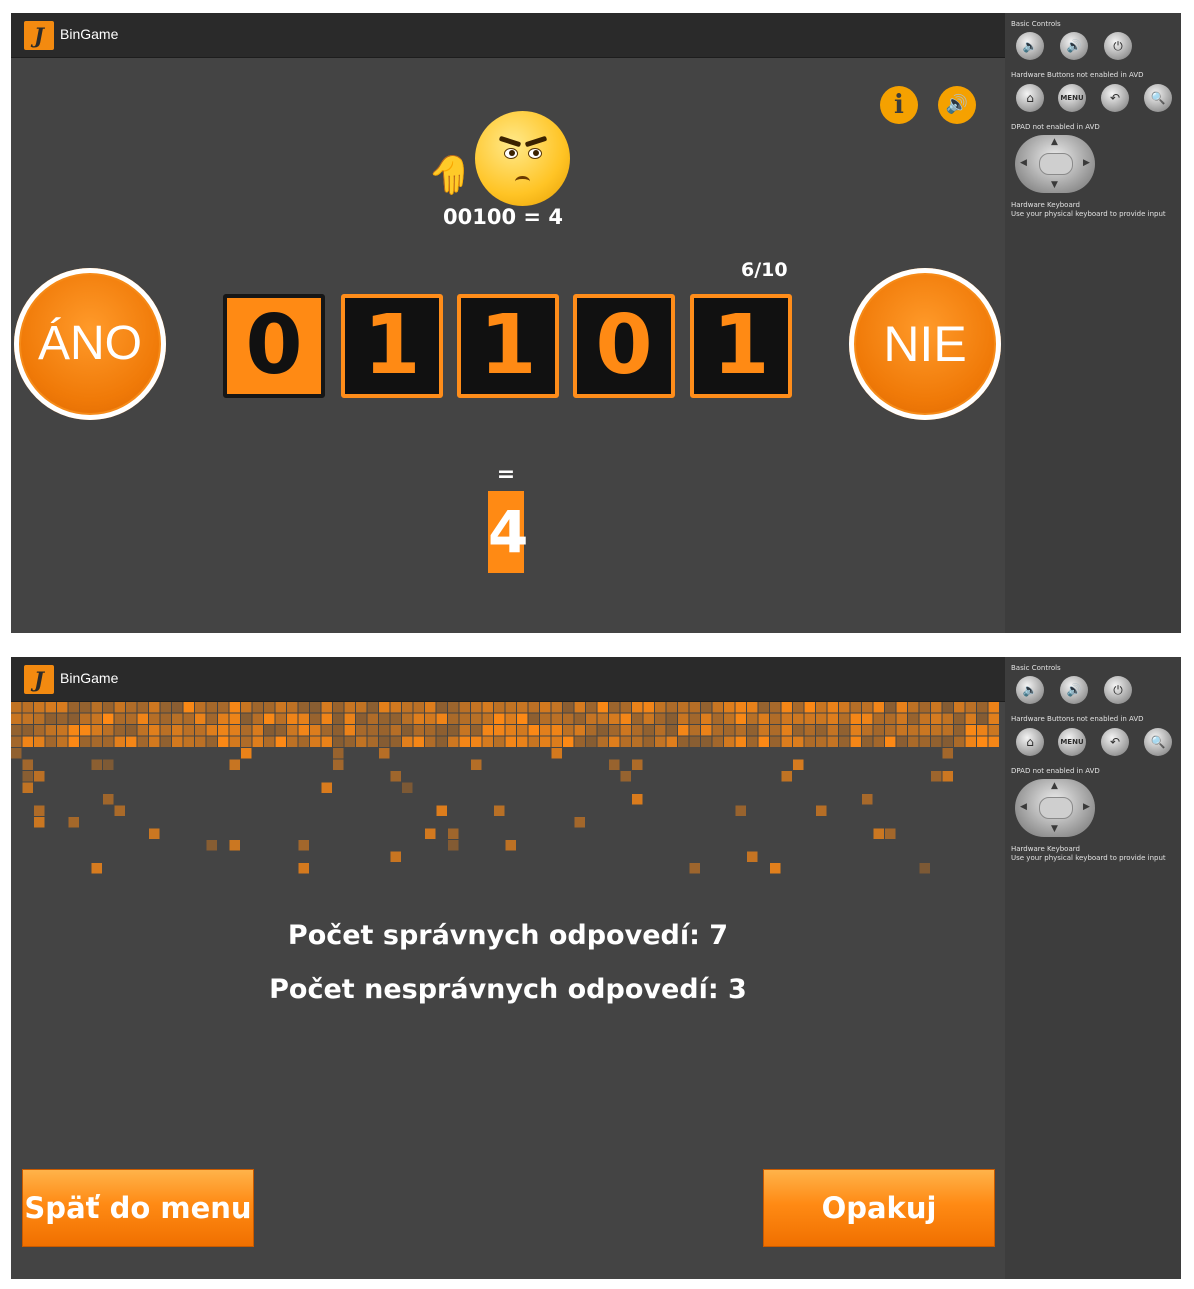 Image resolution: width=1194 pixels, height=1289 pixels. What do you see at coordinates (392, 346) in the screenshot?
I see `bit-2: 1` at bounding box center [392, 346].